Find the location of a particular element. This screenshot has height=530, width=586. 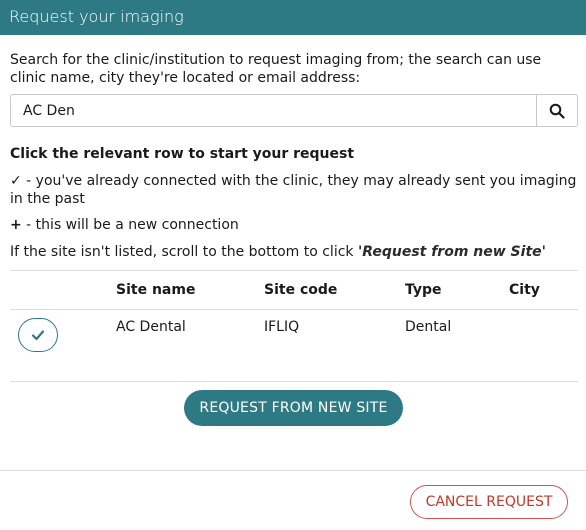

request-new-site-button: REQUEST FROM NEW SITE is located at coordinates (293, 408).